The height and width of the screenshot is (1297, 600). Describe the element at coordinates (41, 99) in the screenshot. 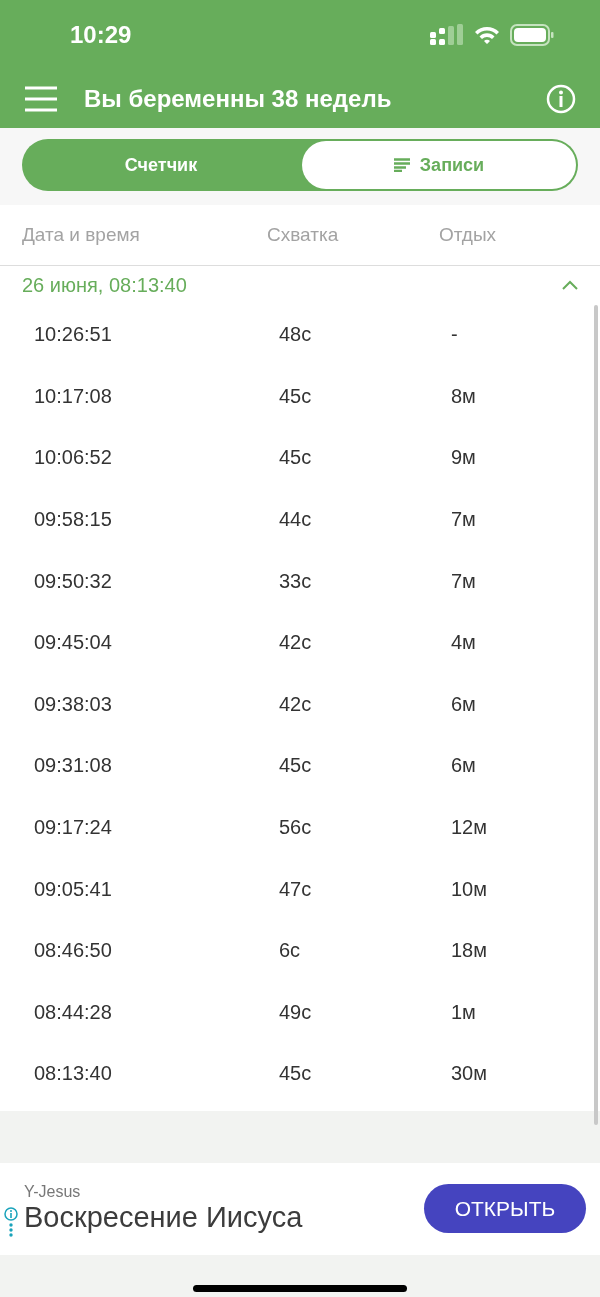

I see `menu-icon` at that location.